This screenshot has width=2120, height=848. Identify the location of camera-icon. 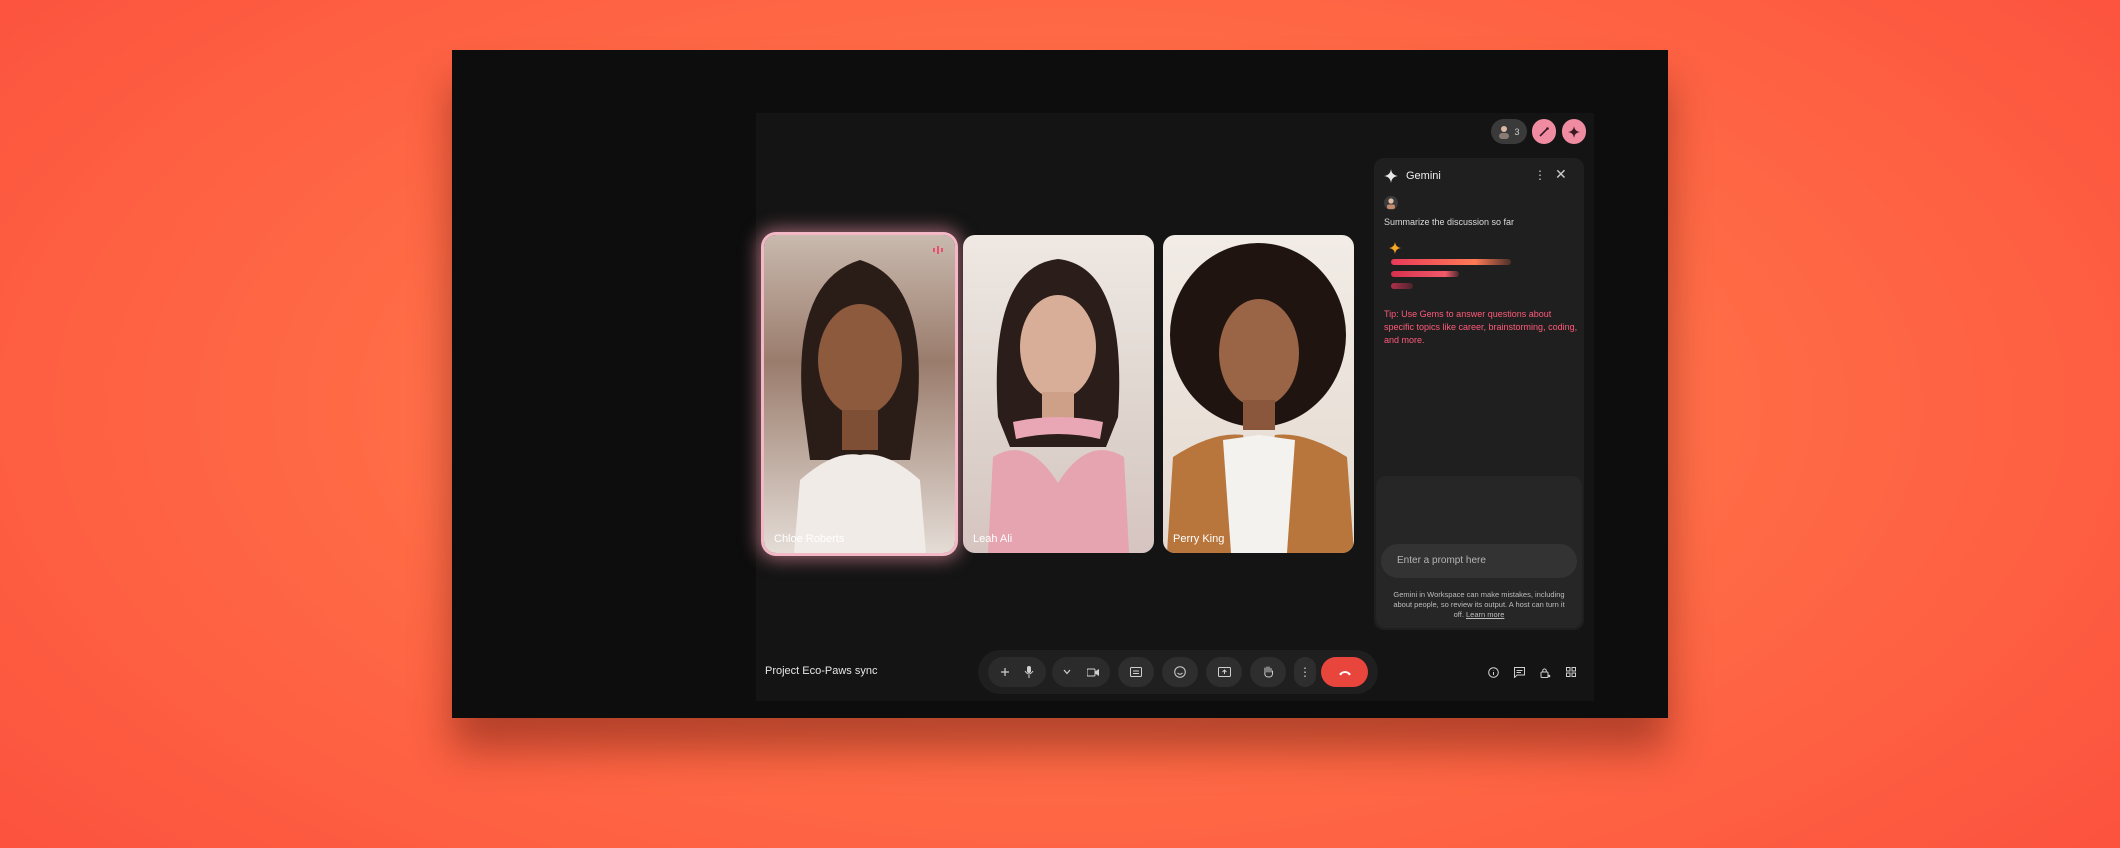
(1093, 672).